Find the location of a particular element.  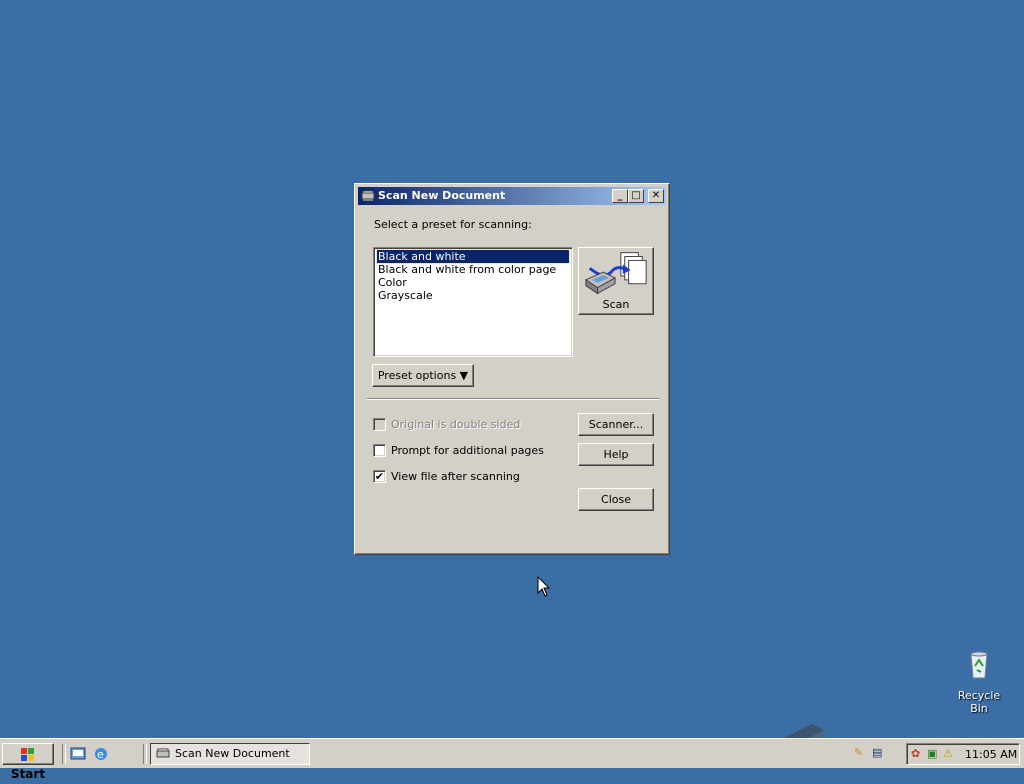

minimize-button: _ is located at coordinates (620, 196).